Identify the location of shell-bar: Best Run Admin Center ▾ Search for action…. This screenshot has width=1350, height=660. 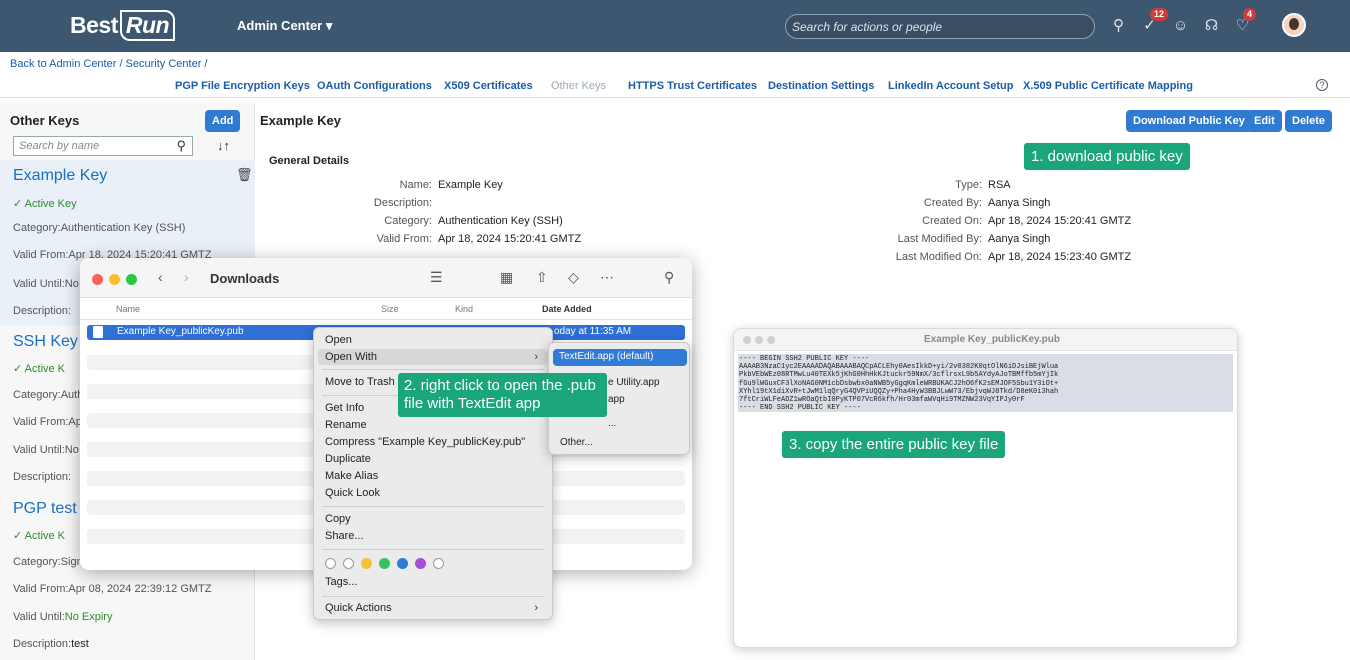
(675, 26).